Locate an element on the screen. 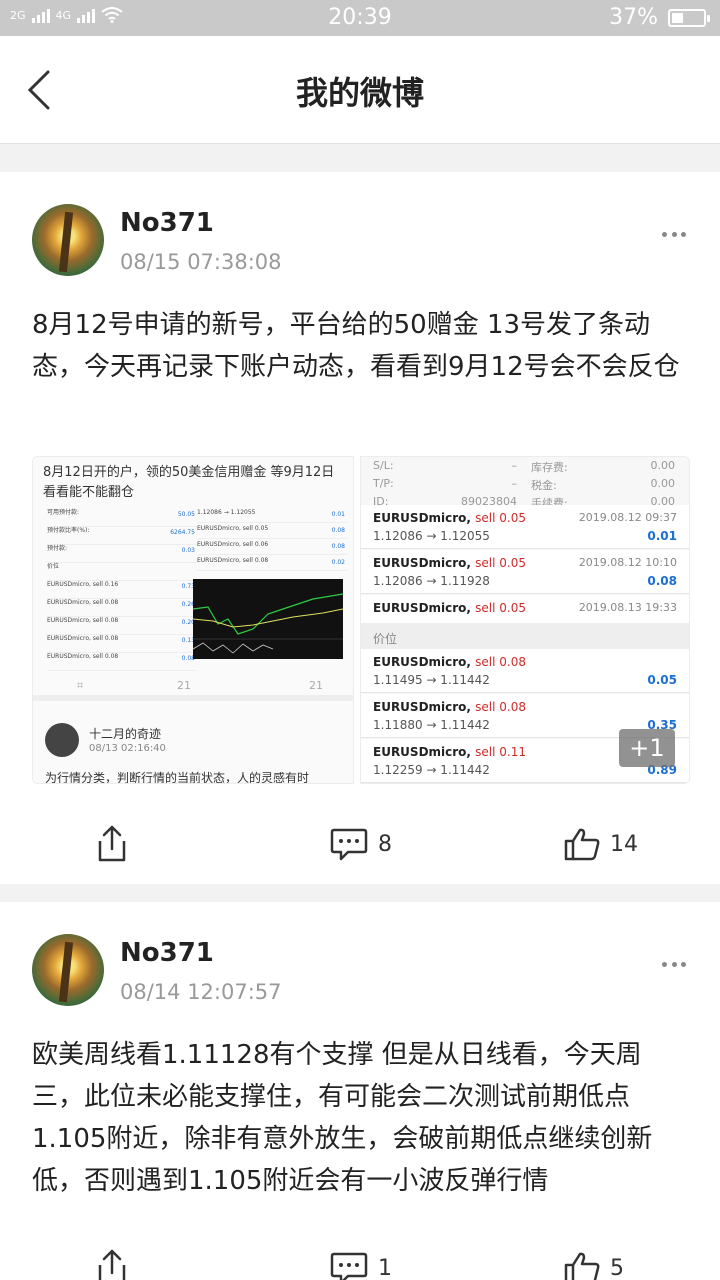 The width and height of the screenshot is (720, 1280). trade-profit: 0.08 is located at coordinates (662, 581).